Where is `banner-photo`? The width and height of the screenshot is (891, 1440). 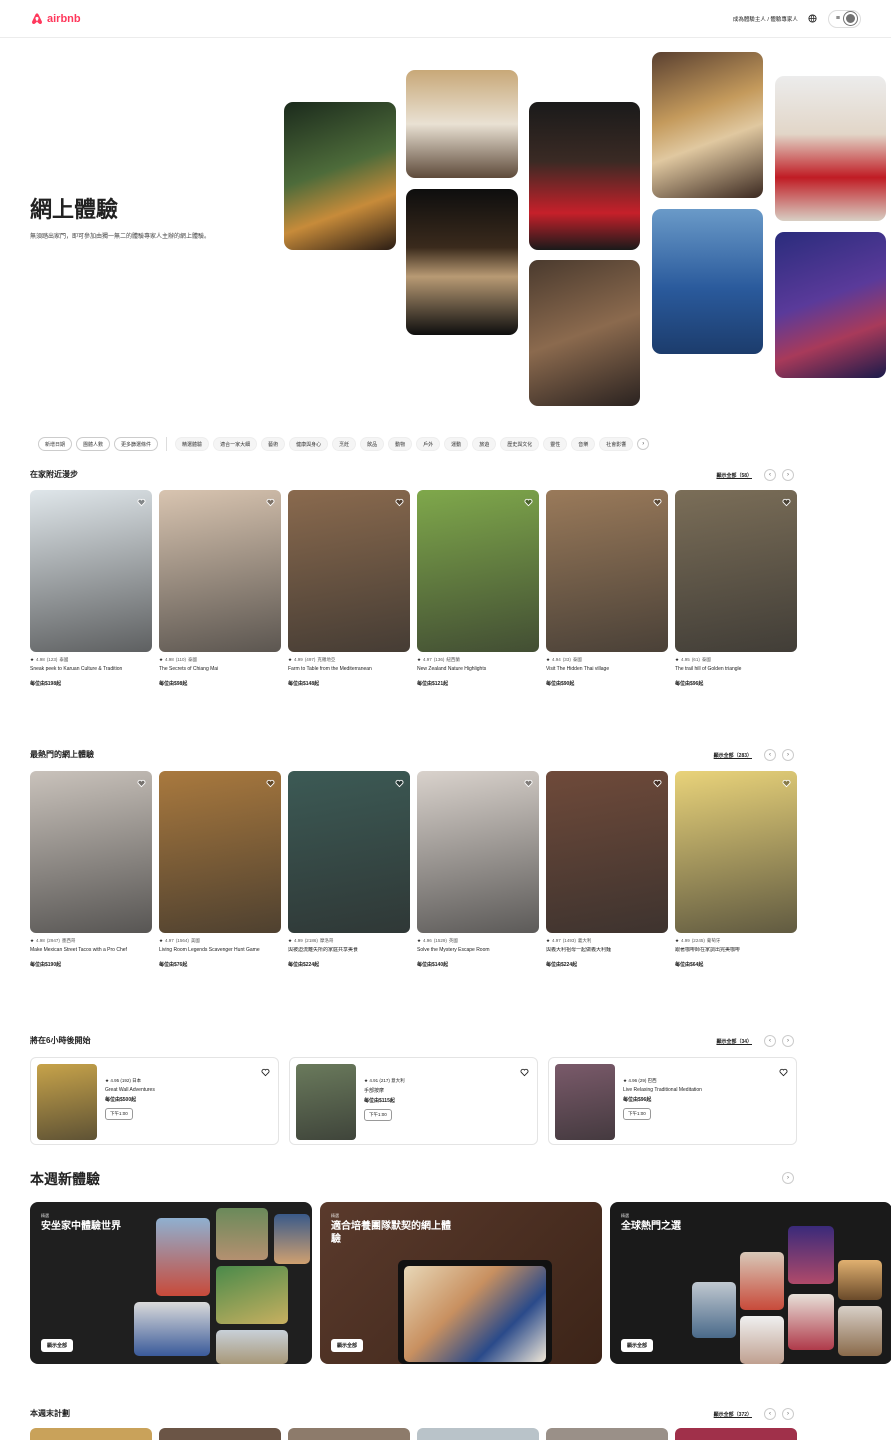 banner-photo is located at coordinates (292, 1239).